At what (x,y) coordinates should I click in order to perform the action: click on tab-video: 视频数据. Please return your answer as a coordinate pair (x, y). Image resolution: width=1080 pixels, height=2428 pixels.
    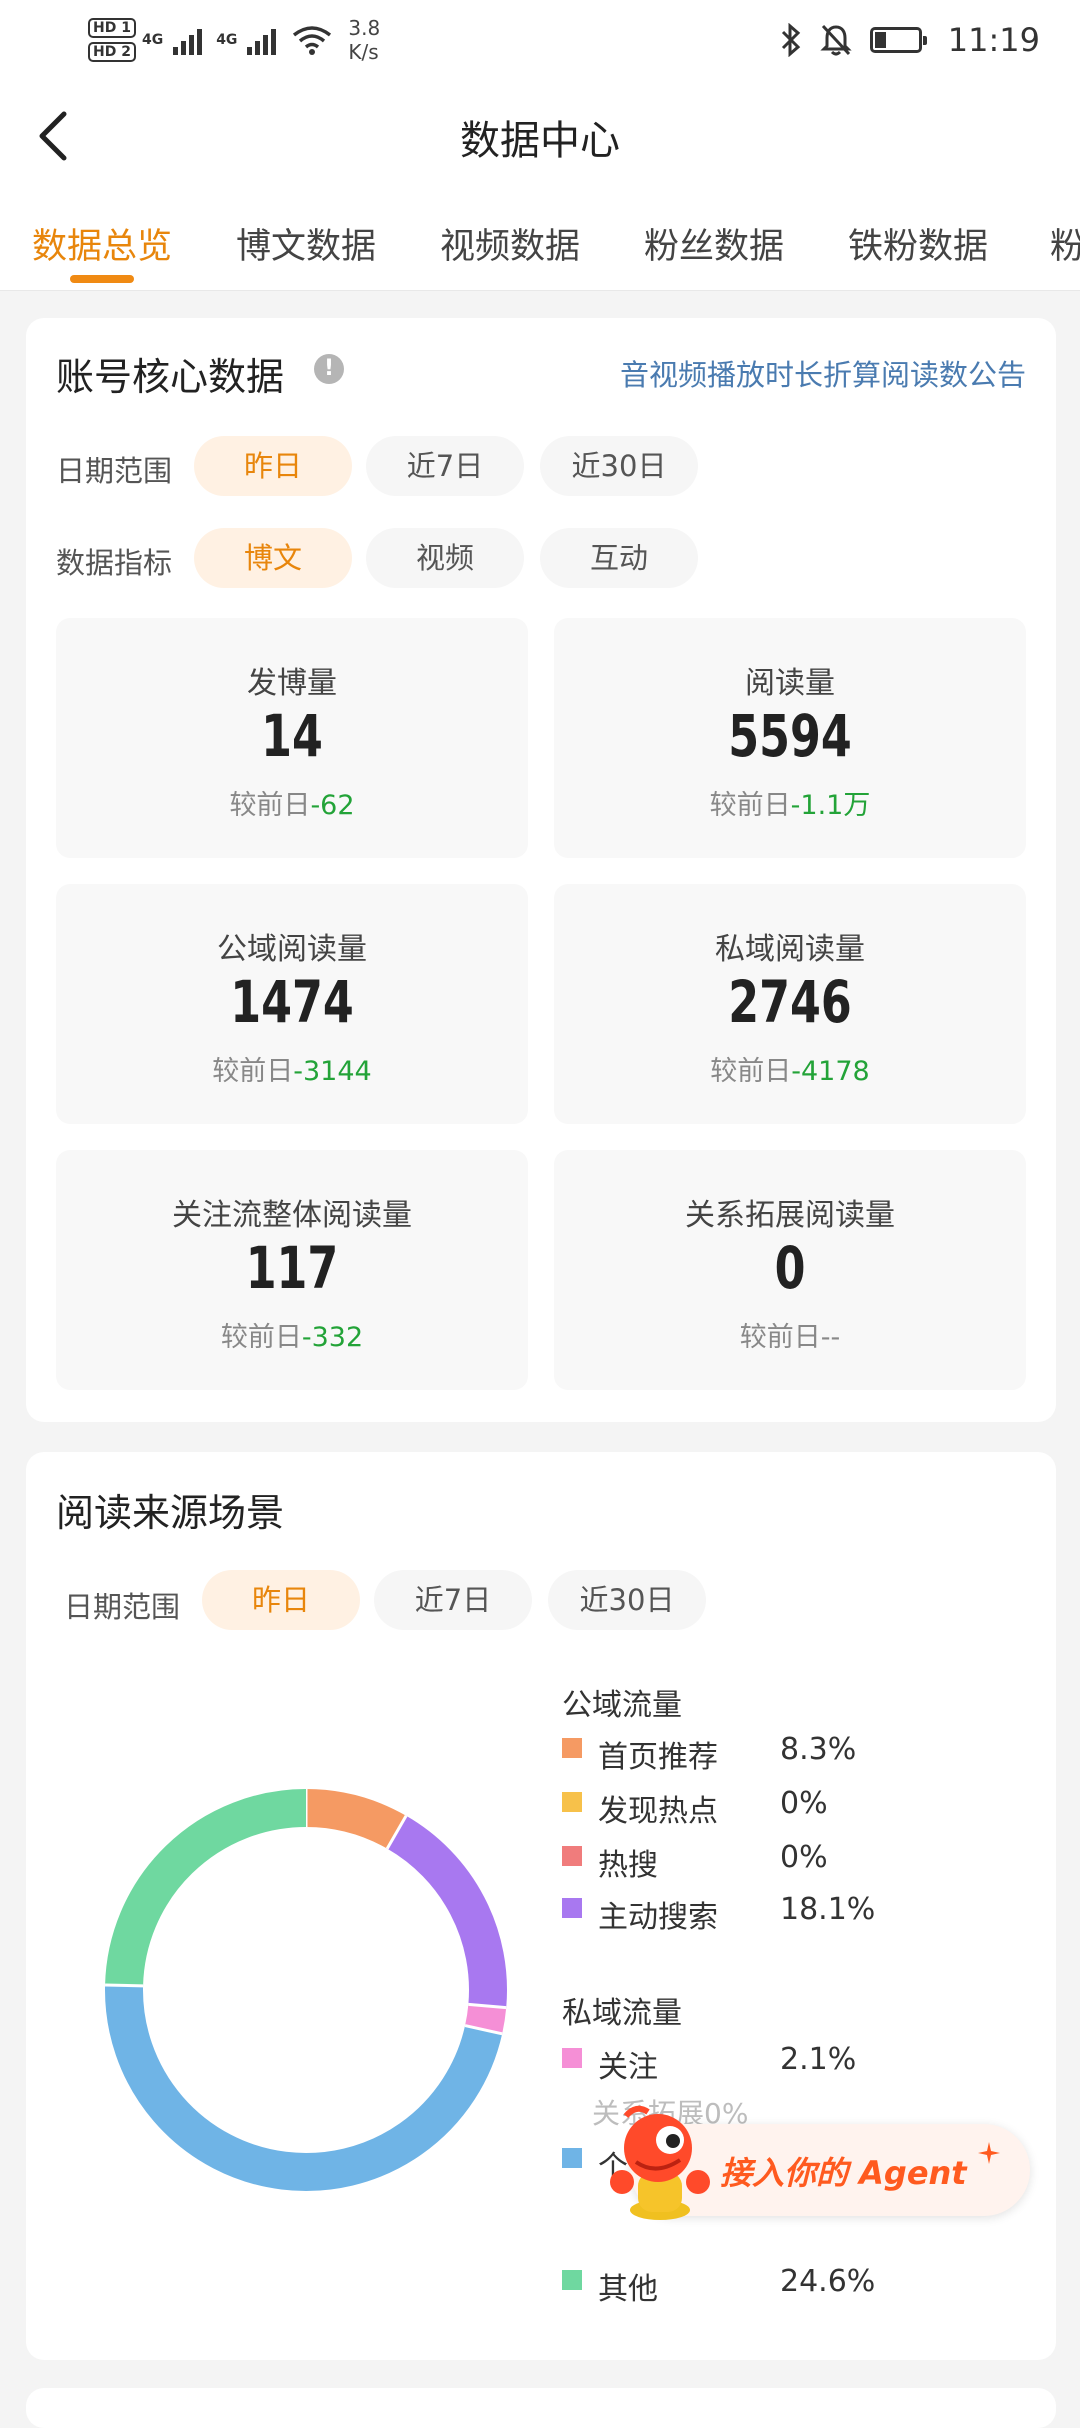
    Looking at the image, I should click on (510, 243).